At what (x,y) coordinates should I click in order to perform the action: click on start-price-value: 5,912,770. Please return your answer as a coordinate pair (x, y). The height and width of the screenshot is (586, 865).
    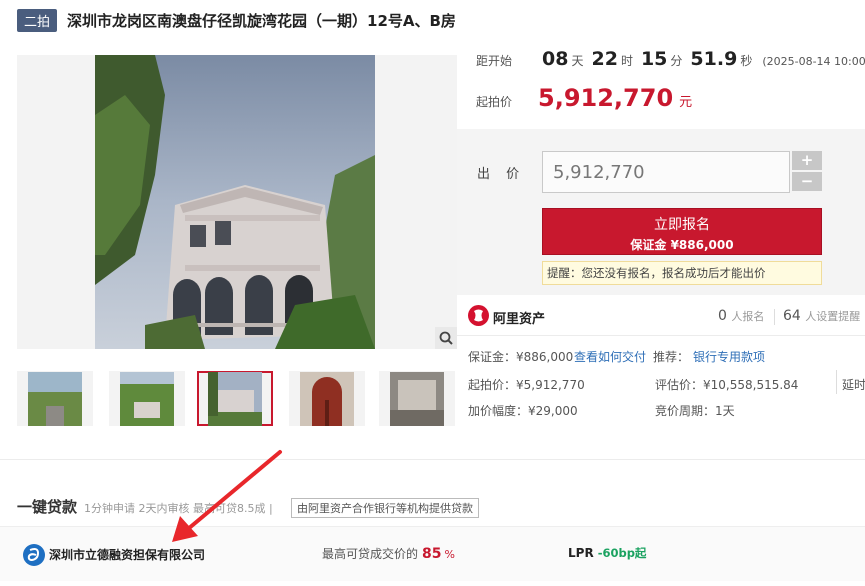
    Looking at the image, I should click on (606, 98).